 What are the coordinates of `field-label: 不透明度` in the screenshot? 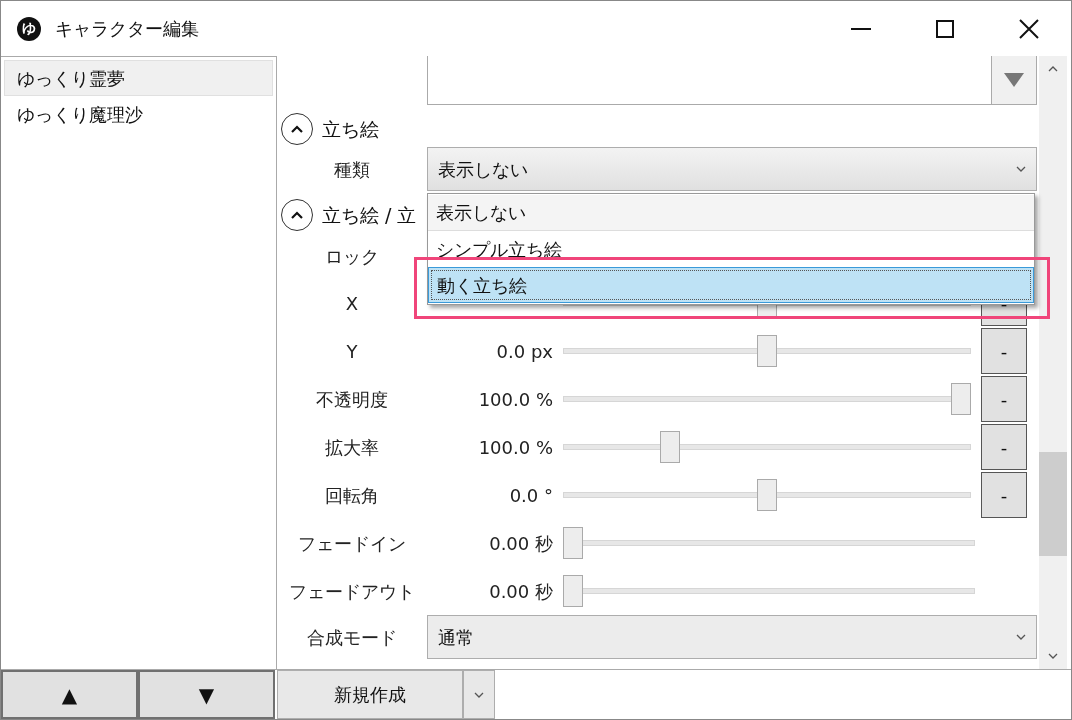 It's located at (352, 399).